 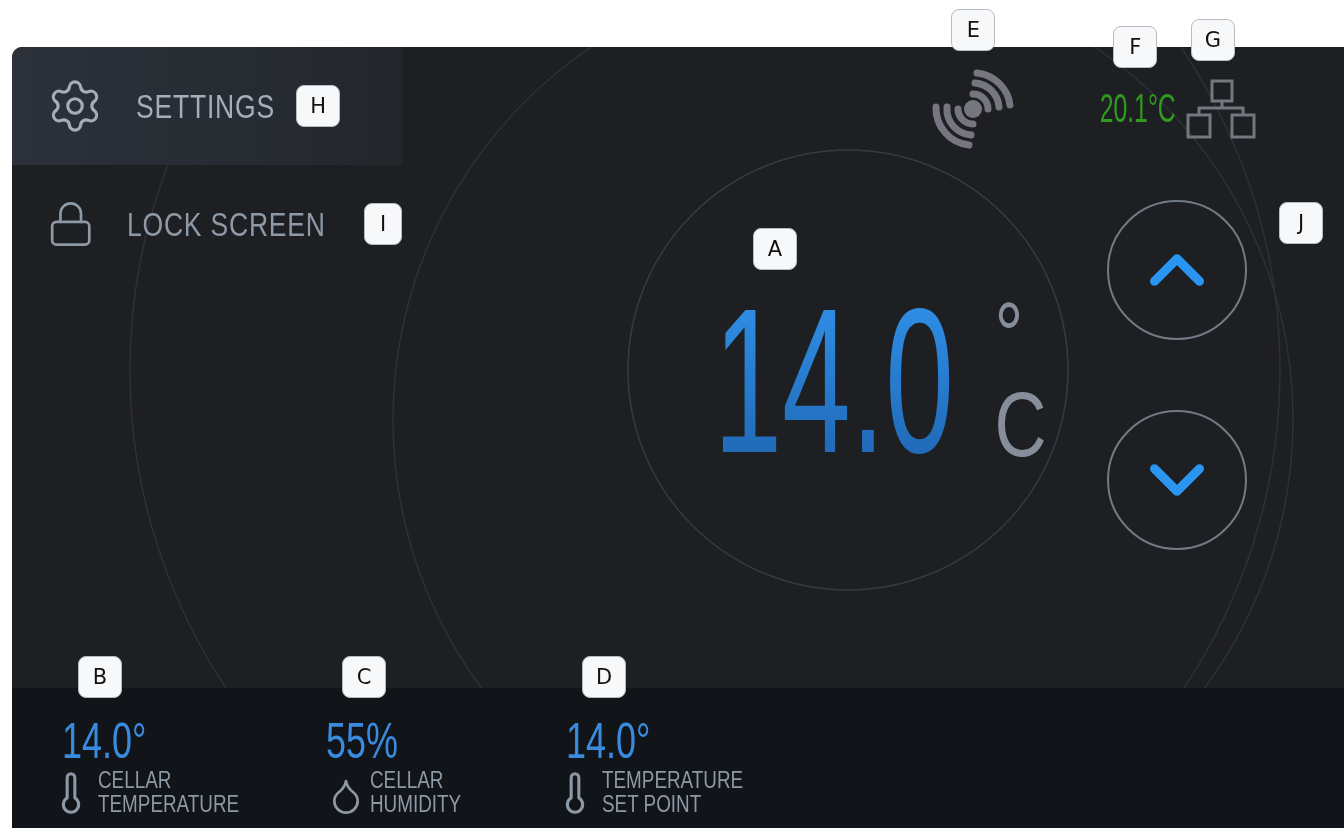 What do you see at coordinates (364, 677) in the screenshot?
I see `callout-marker: C` at bounding box center [364, 677].